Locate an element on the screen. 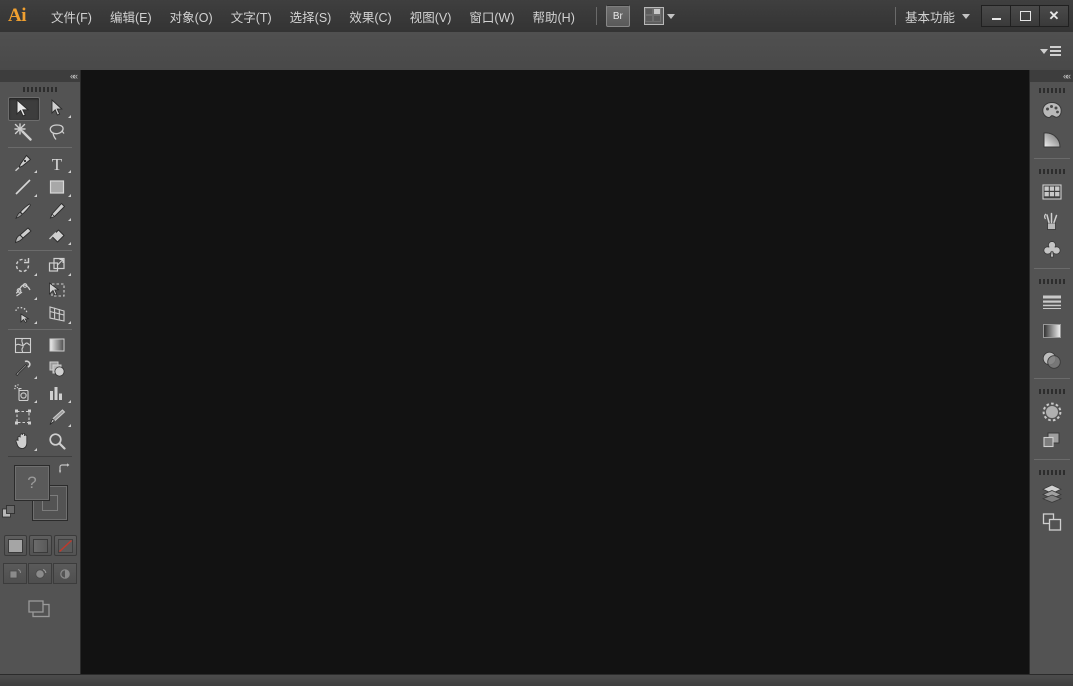  panel-icon-transparency is located at coordinates (1051, 359).